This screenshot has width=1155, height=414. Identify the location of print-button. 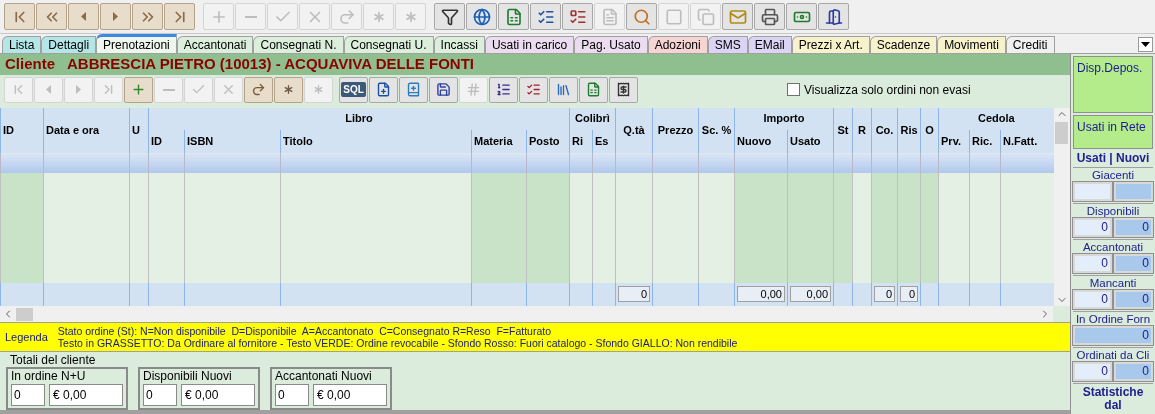
(769, 16).